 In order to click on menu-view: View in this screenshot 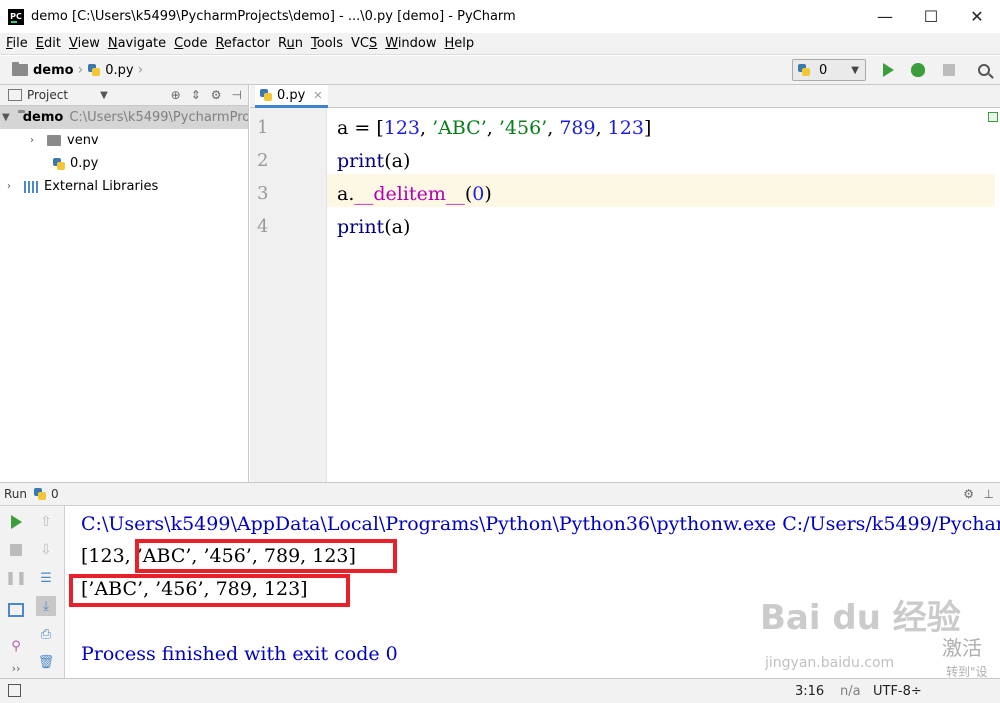, I will do `click(84, 43)`.